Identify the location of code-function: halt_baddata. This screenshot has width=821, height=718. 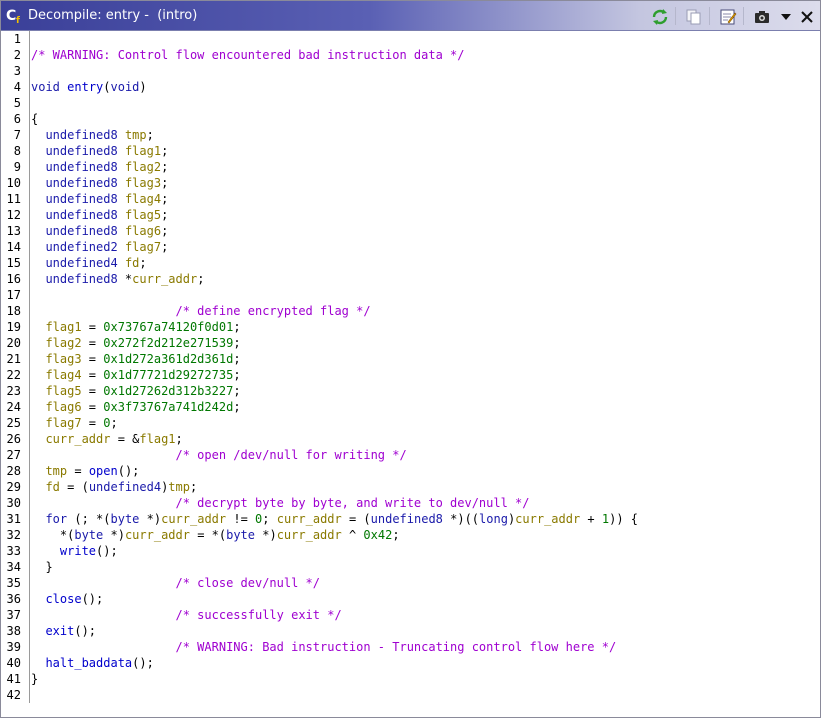
(88, 663).